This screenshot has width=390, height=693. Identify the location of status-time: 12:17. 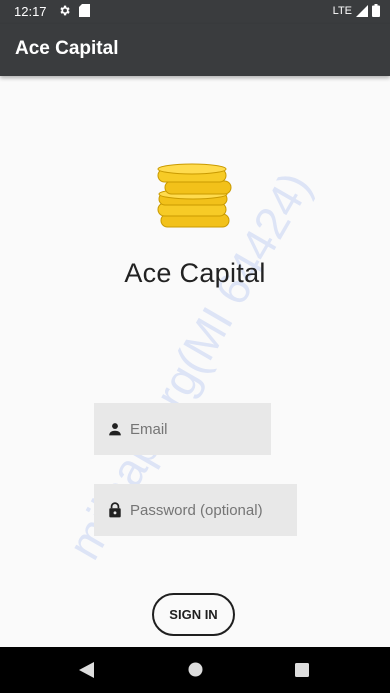
(30, 11).